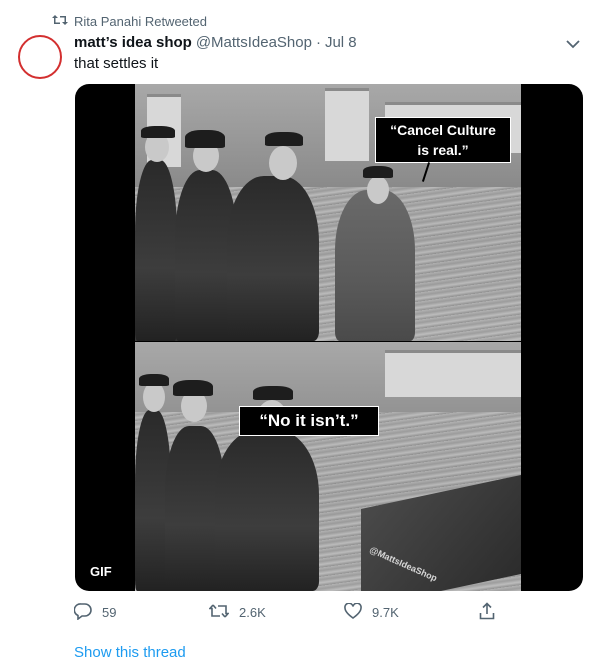  I want to click on retweet-button: 2.6K, so click(237, 612).